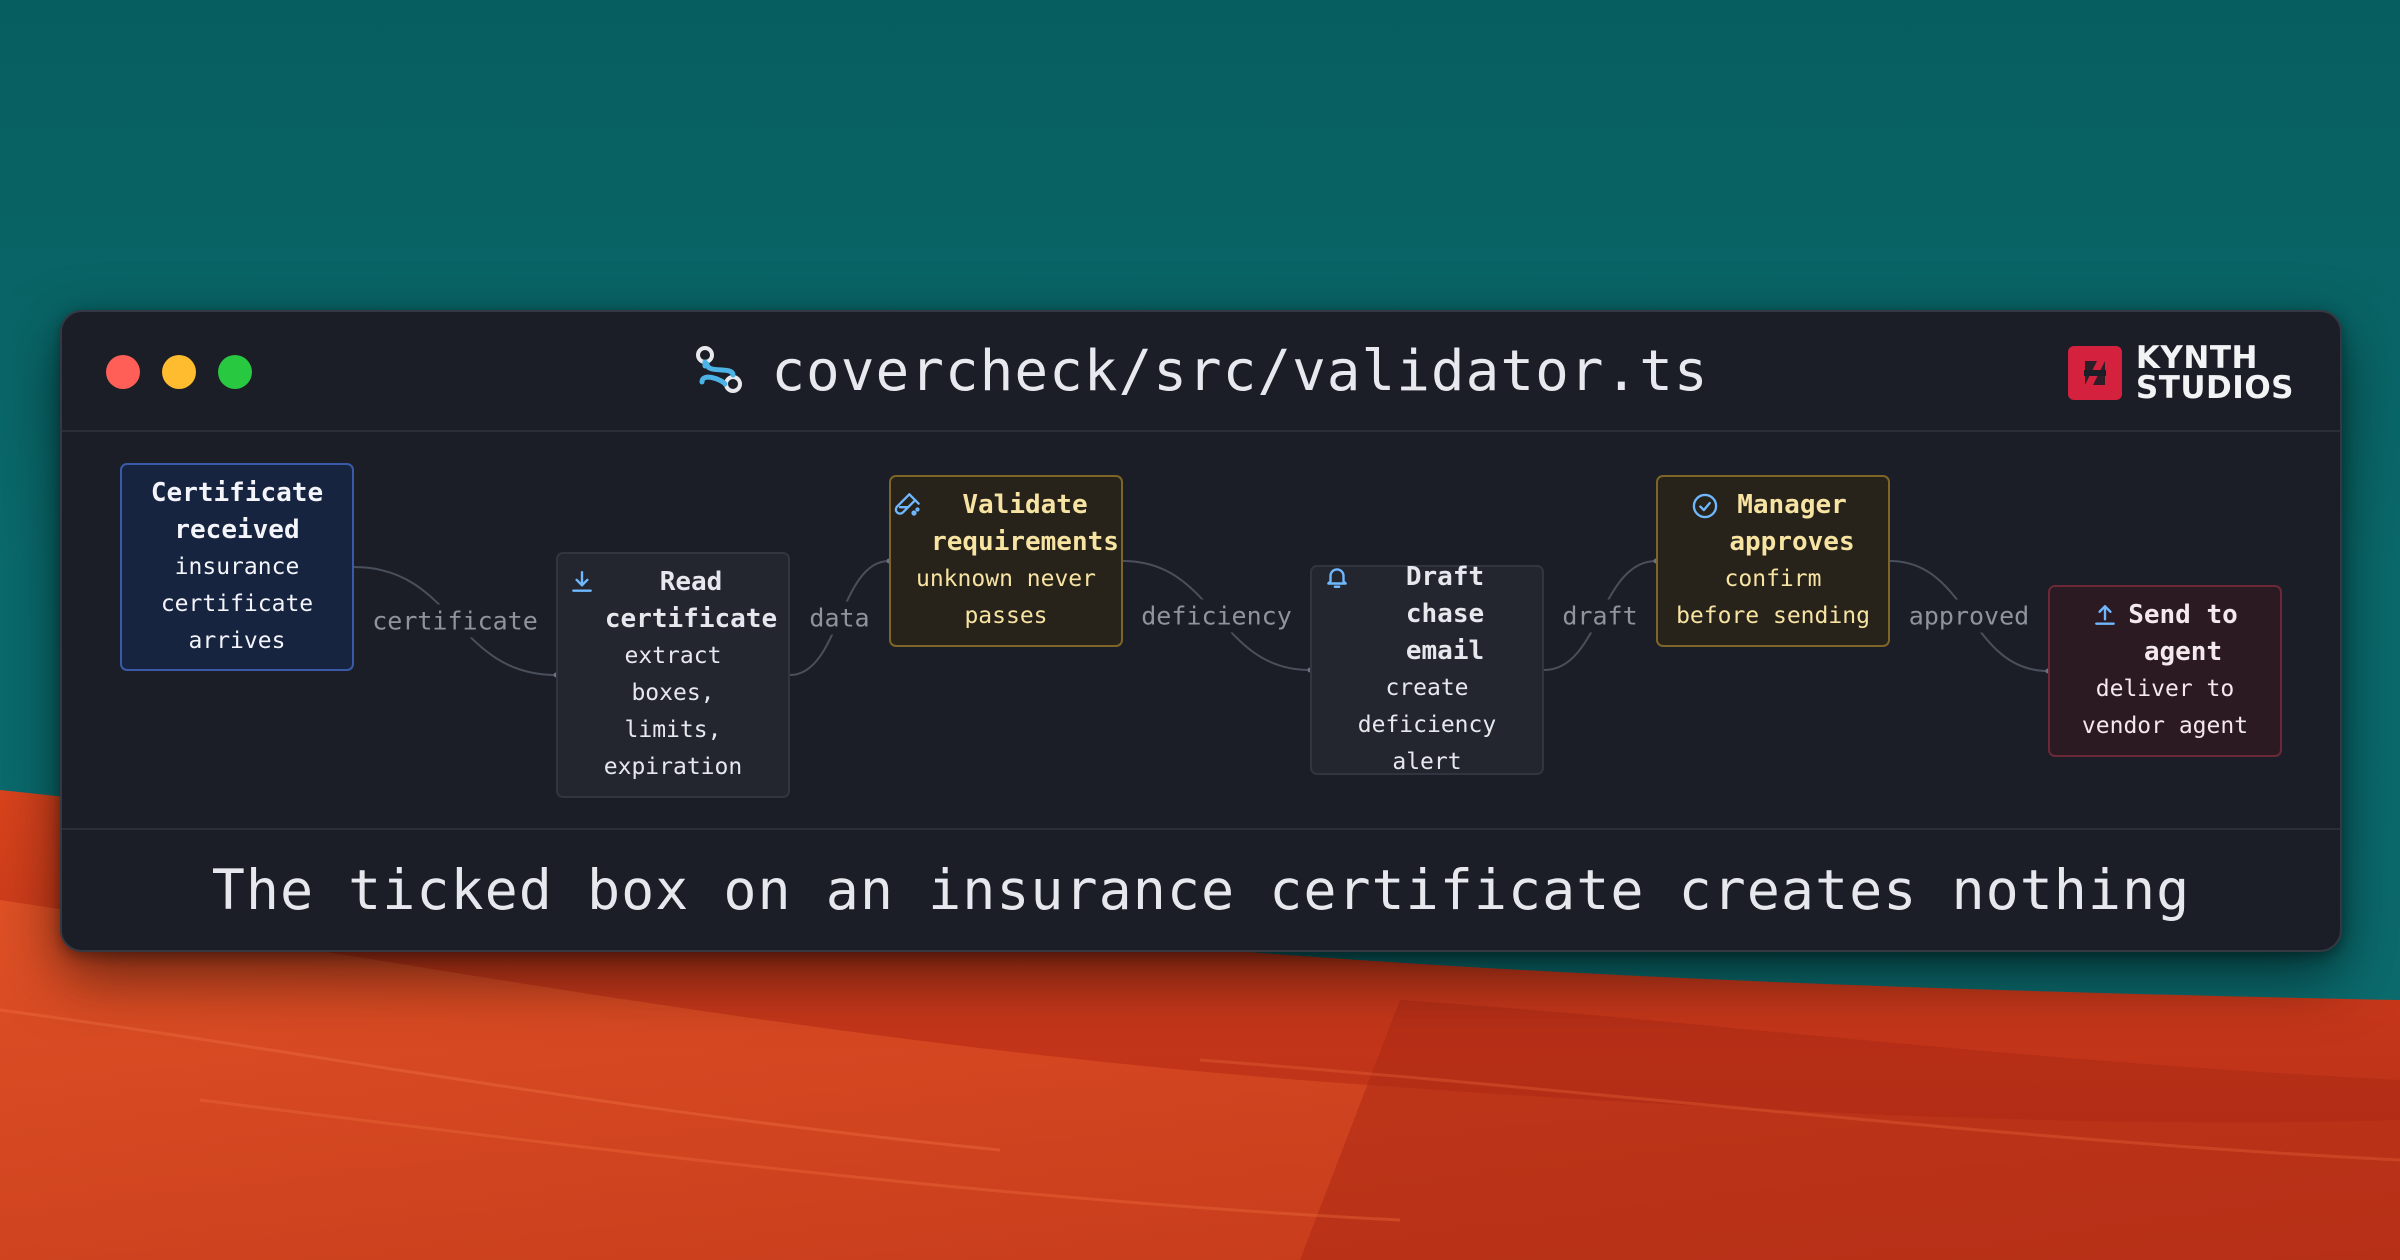 The image size is (2400, 1260). I want to click on brand: KYNTH STUDIOS, so click(2180, 373).